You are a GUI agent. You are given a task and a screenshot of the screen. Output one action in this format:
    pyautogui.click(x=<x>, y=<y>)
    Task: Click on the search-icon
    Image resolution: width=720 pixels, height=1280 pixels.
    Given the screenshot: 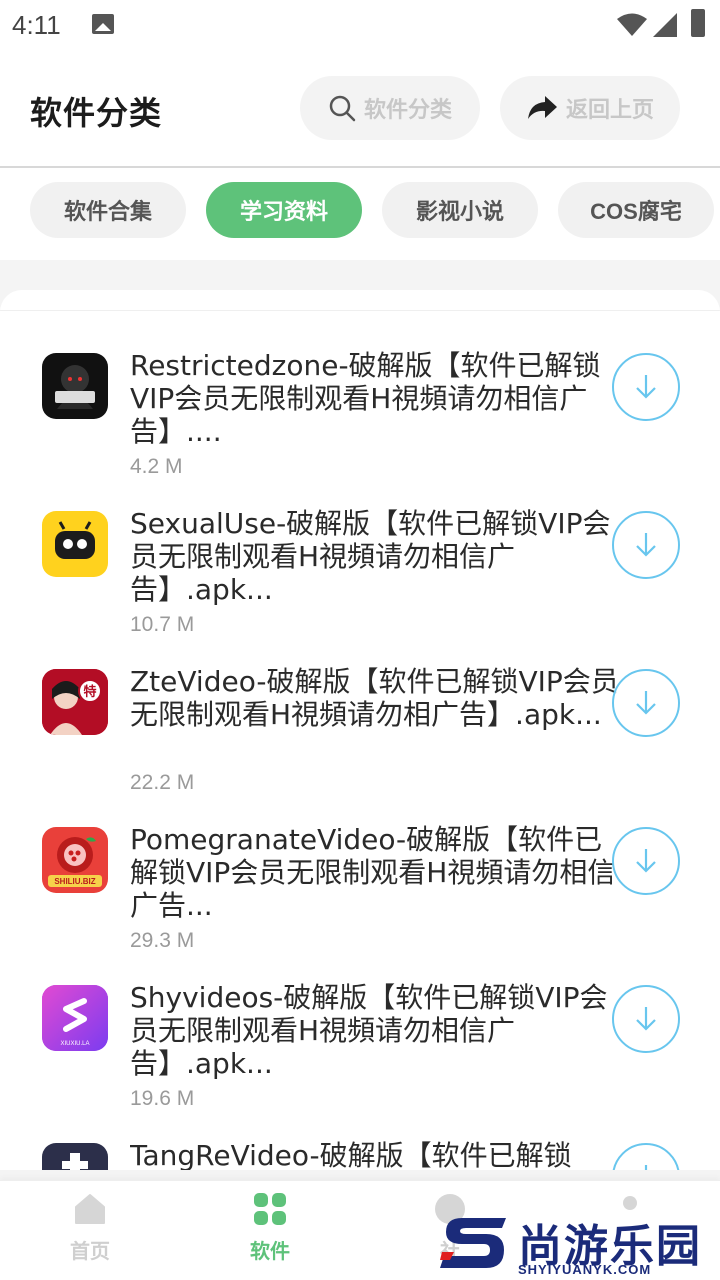 What is the action you would take?
    pyautogui.click(x=342, y=108)
    